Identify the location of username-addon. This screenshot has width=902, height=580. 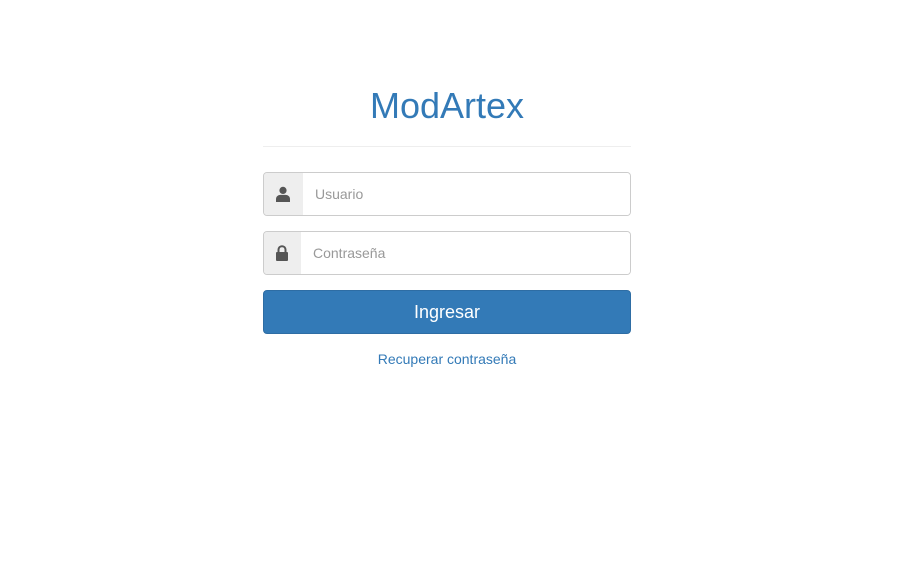
(283, 194).